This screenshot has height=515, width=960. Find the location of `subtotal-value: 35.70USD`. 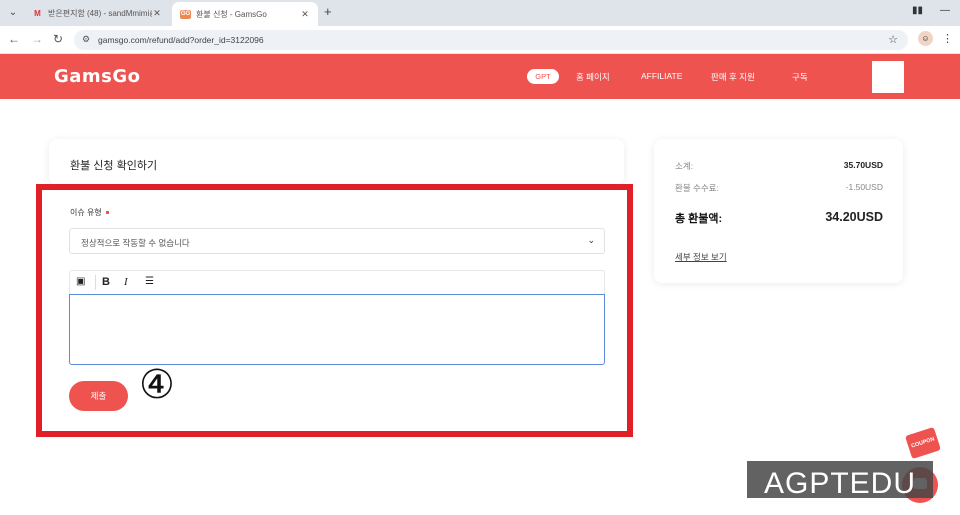

subtotal-value: 35.70USD is located at coordinates (863, 165).